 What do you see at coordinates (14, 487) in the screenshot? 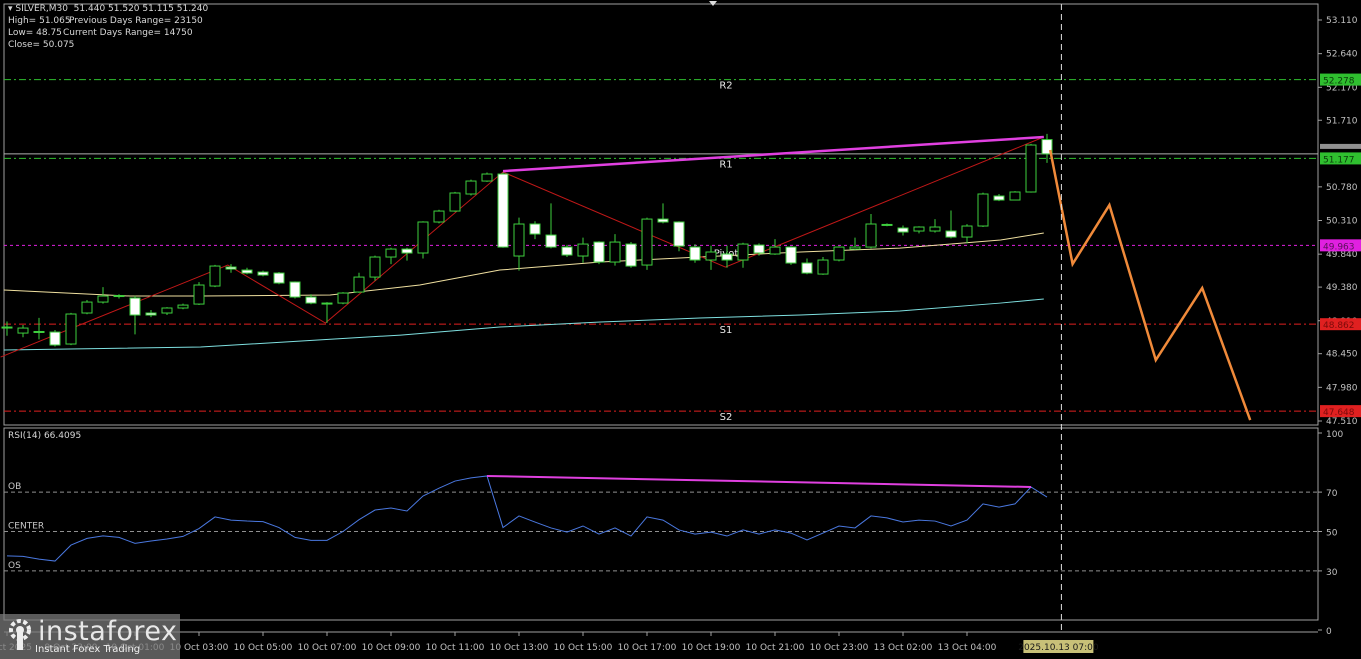
I see `rsi-level-label-ob: OB` at bounding box center [14, 487].